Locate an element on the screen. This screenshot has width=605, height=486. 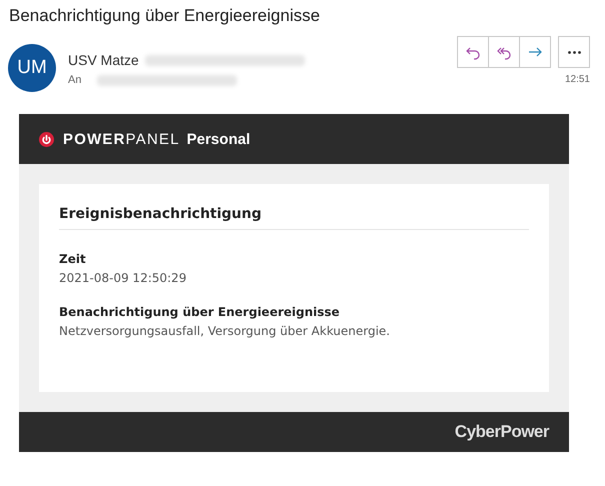
reply-button is located at coordinates (473, 52).